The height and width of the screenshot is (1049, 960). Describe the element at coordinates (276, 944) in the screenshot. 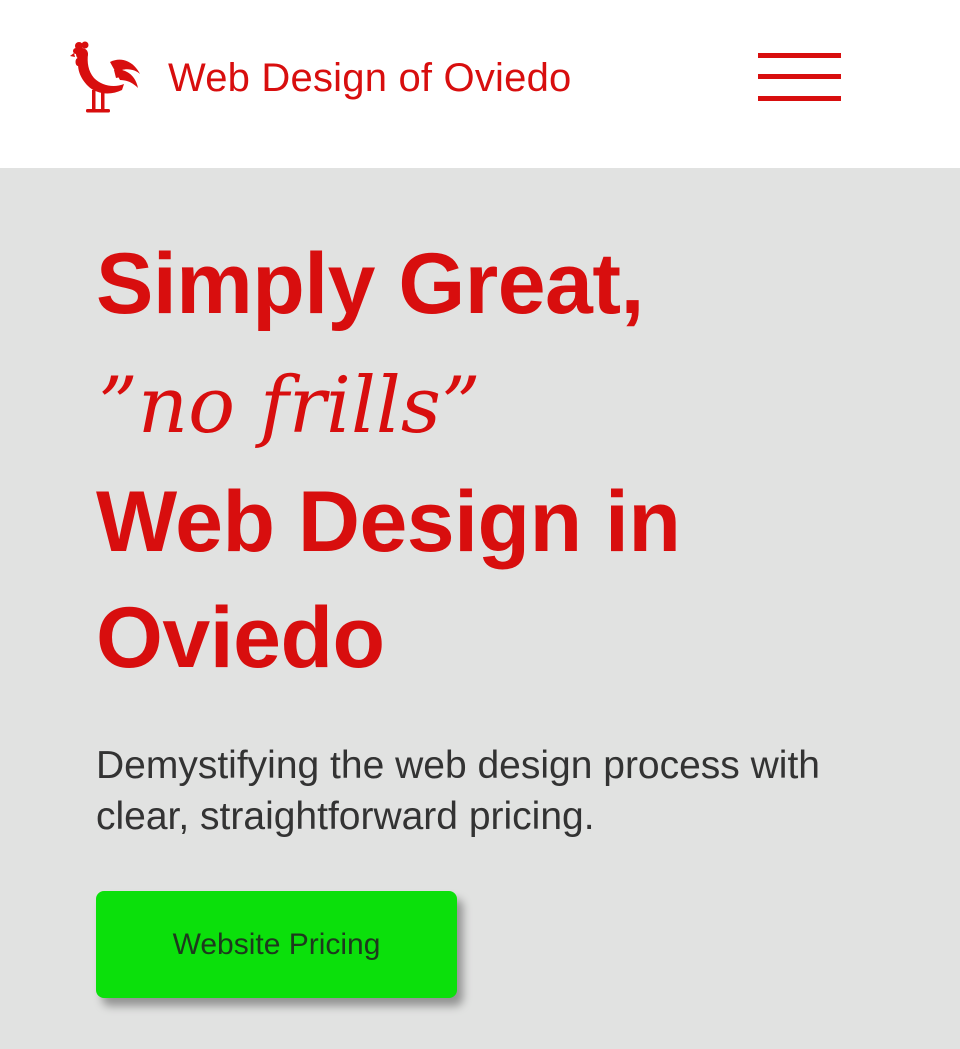

I see `website-pricing-button: Website Pricing` at that location.